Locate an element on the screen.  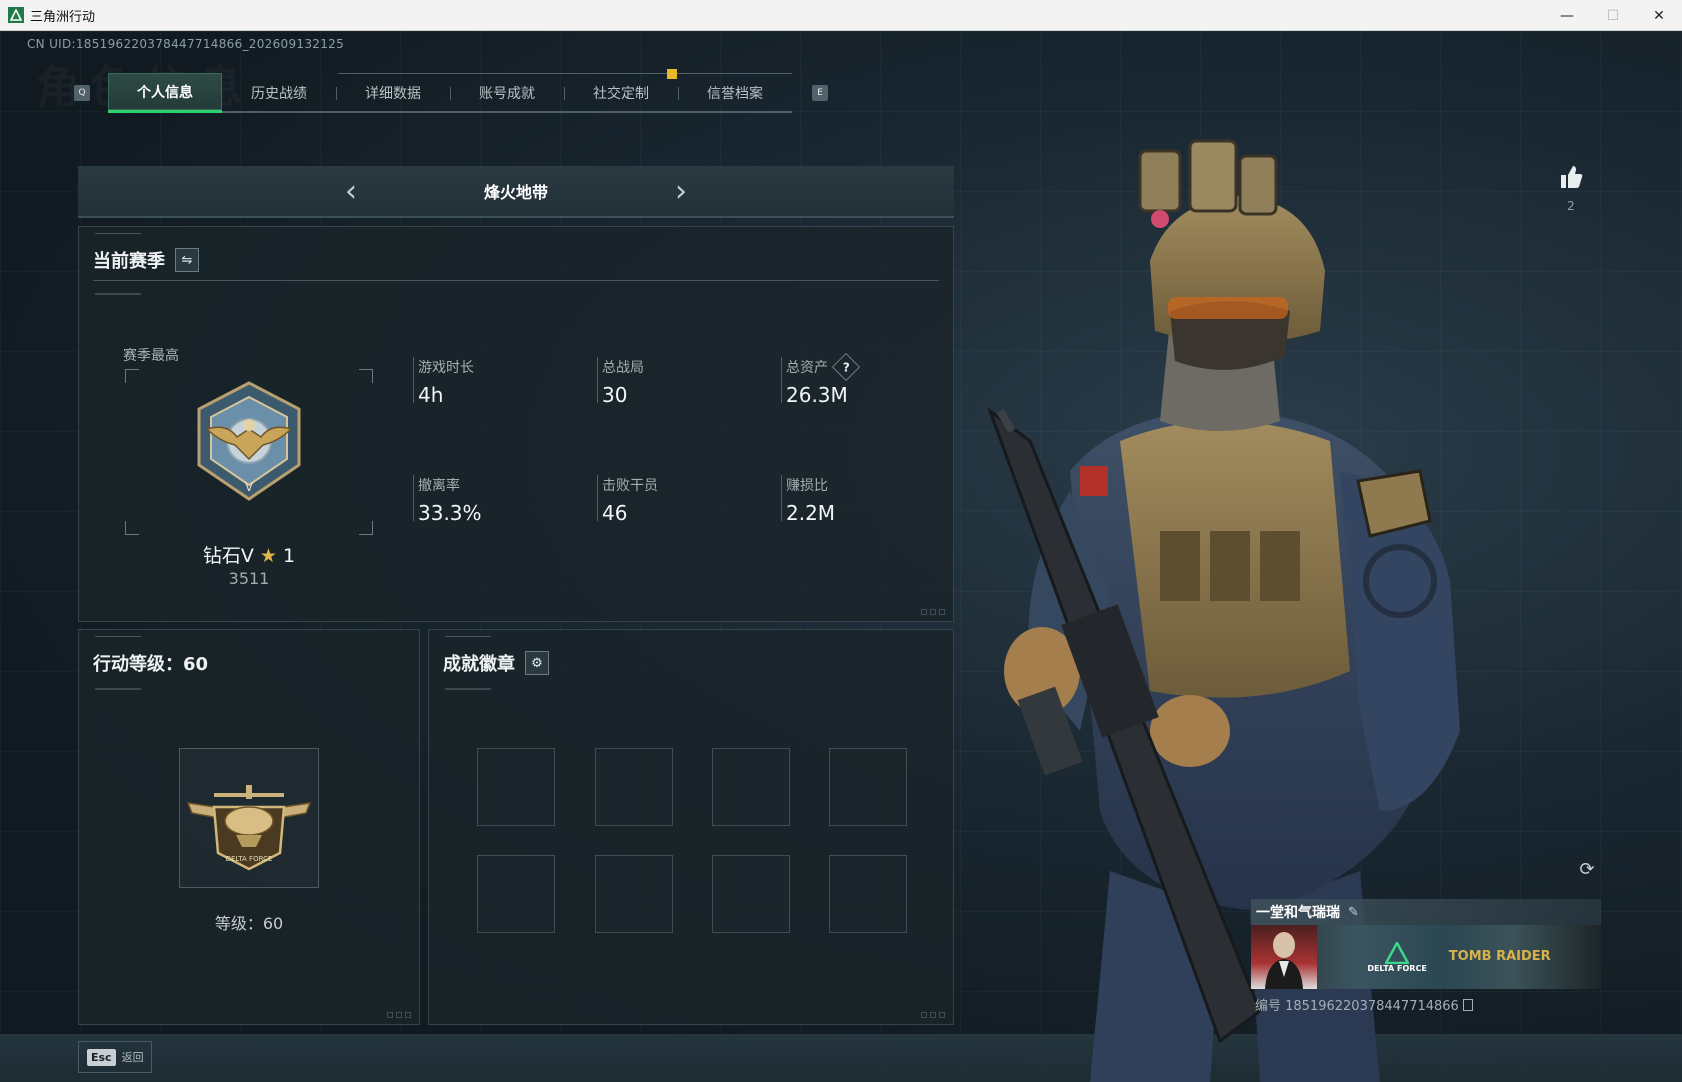
maximize-button: ☐ is located at coordinates (1613, 15).